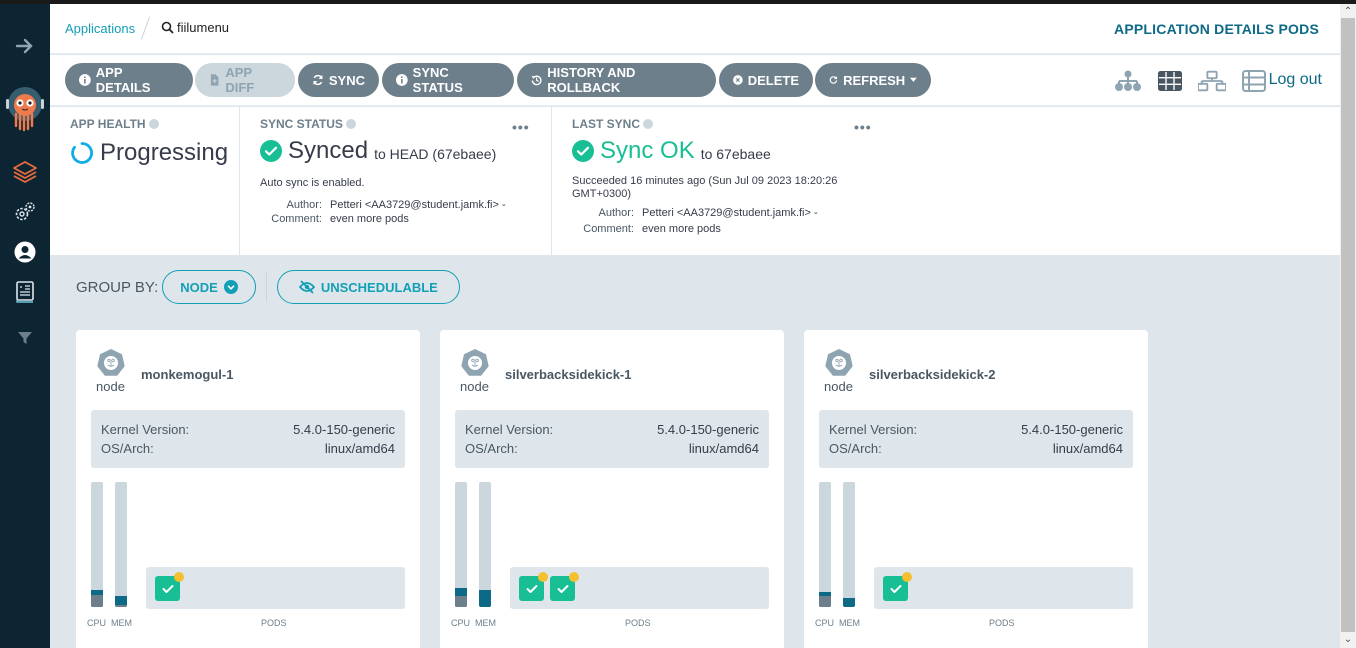 The width and height of the screenshot is (1356, 648). Describe the element at coordinates (1348, 12) in the screenshot. I see `scroll-up-arrow: ⌃` at that location.